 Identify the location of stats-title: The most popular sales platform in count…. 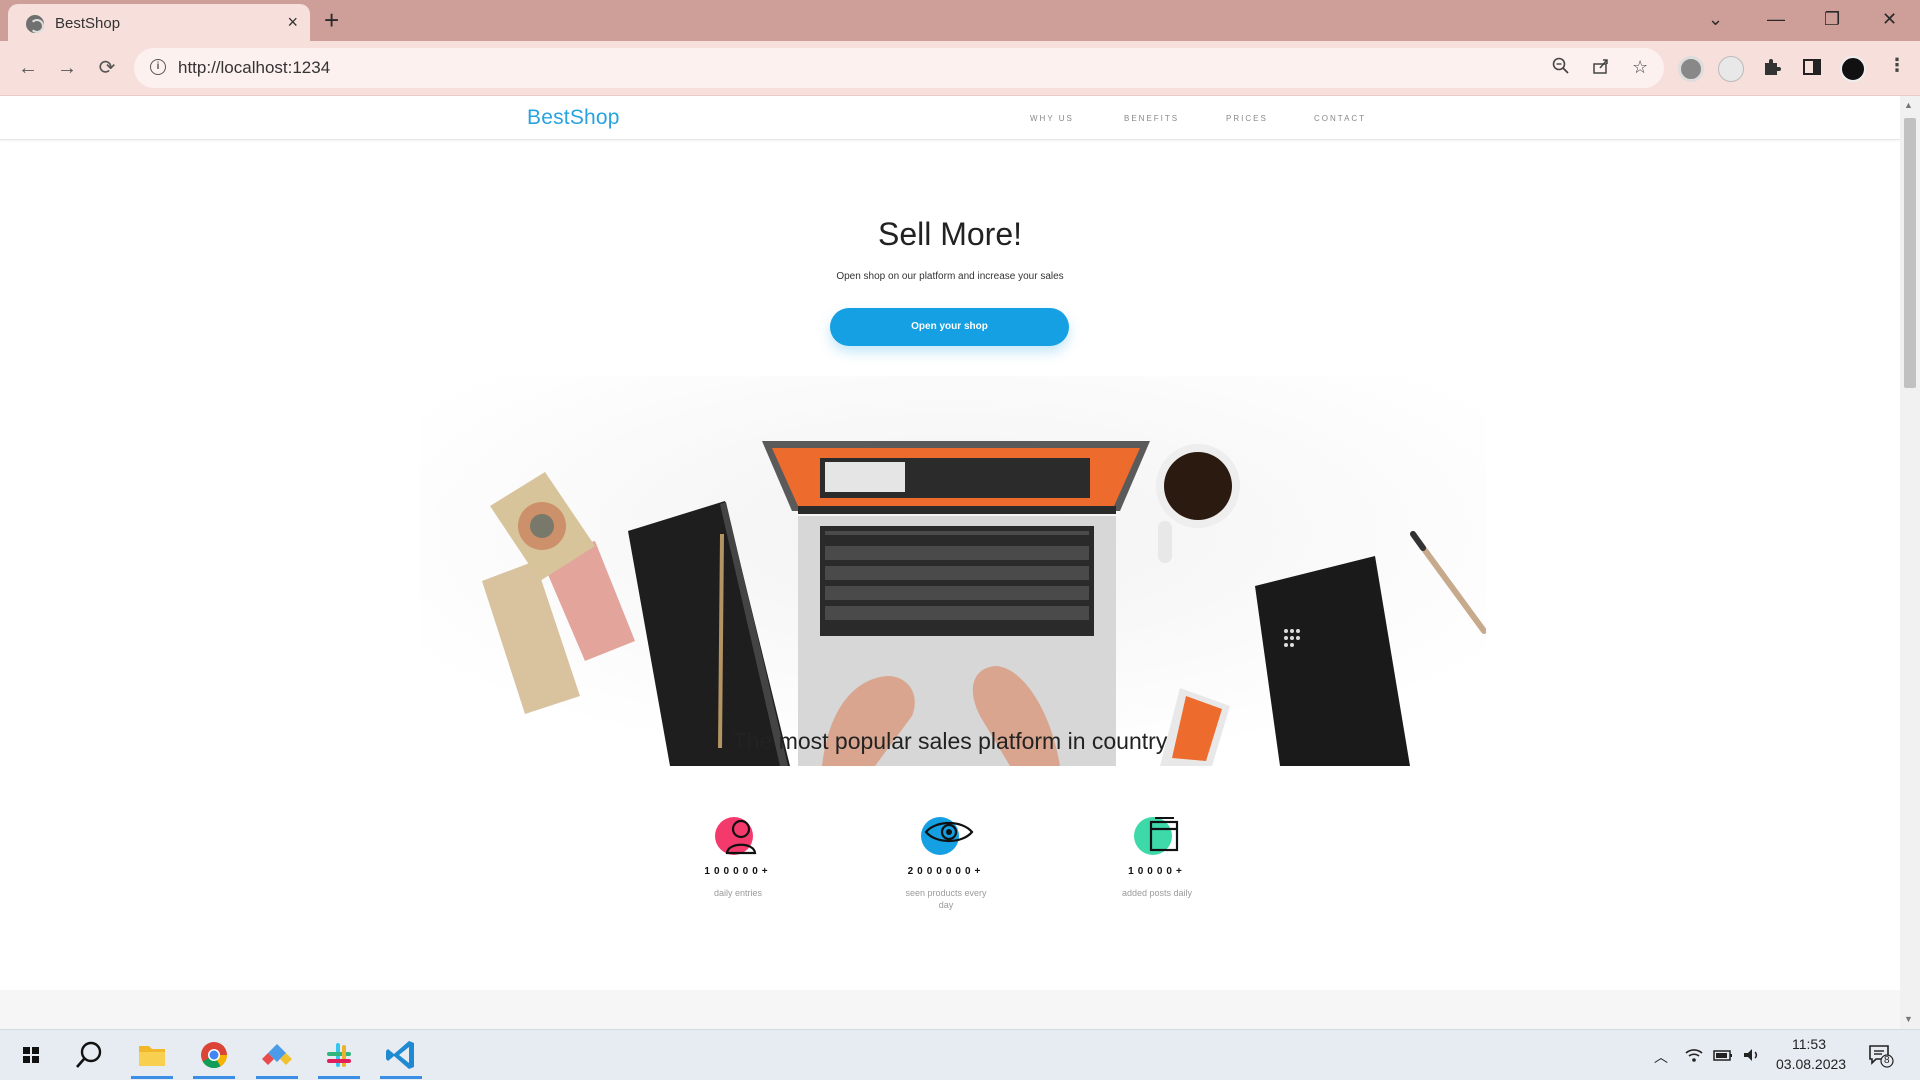
(950, 741).